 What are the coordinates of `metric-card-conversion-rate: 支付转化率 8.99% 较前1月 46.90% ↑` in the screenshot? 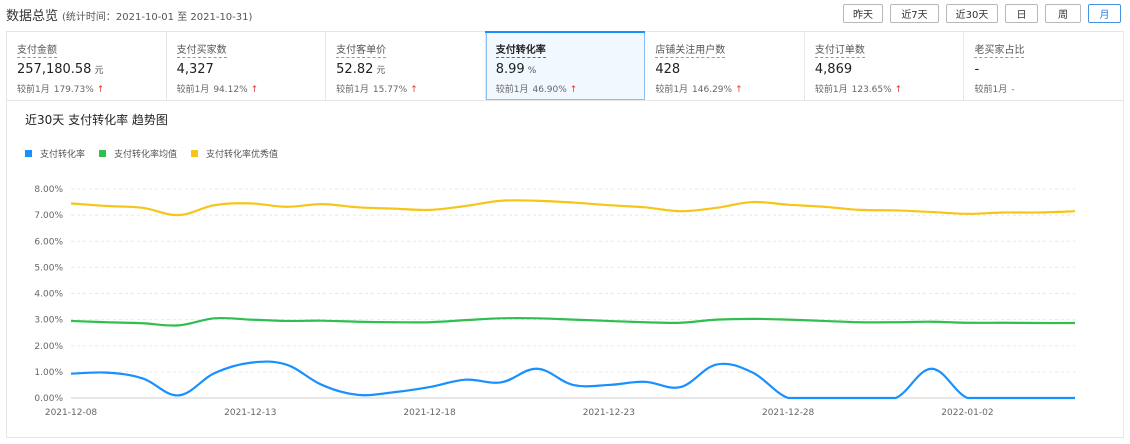 It's located at (565, 65).